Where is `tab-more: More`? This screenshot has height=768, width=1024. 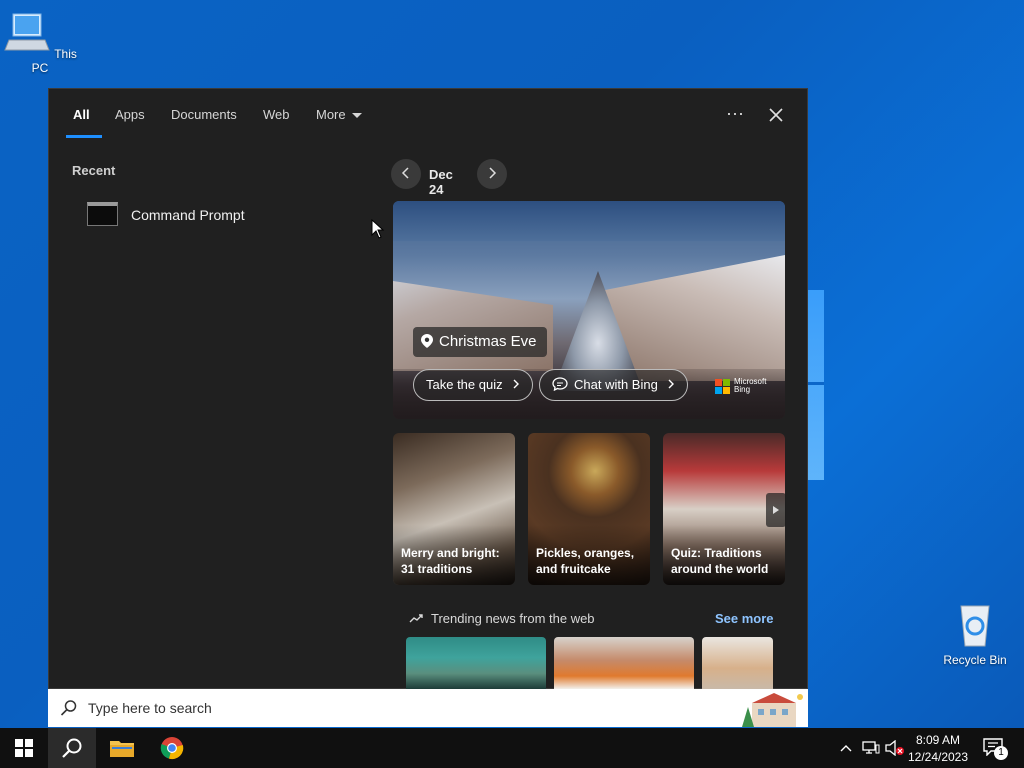
tab-more: More is located at coordinates (339, 114).